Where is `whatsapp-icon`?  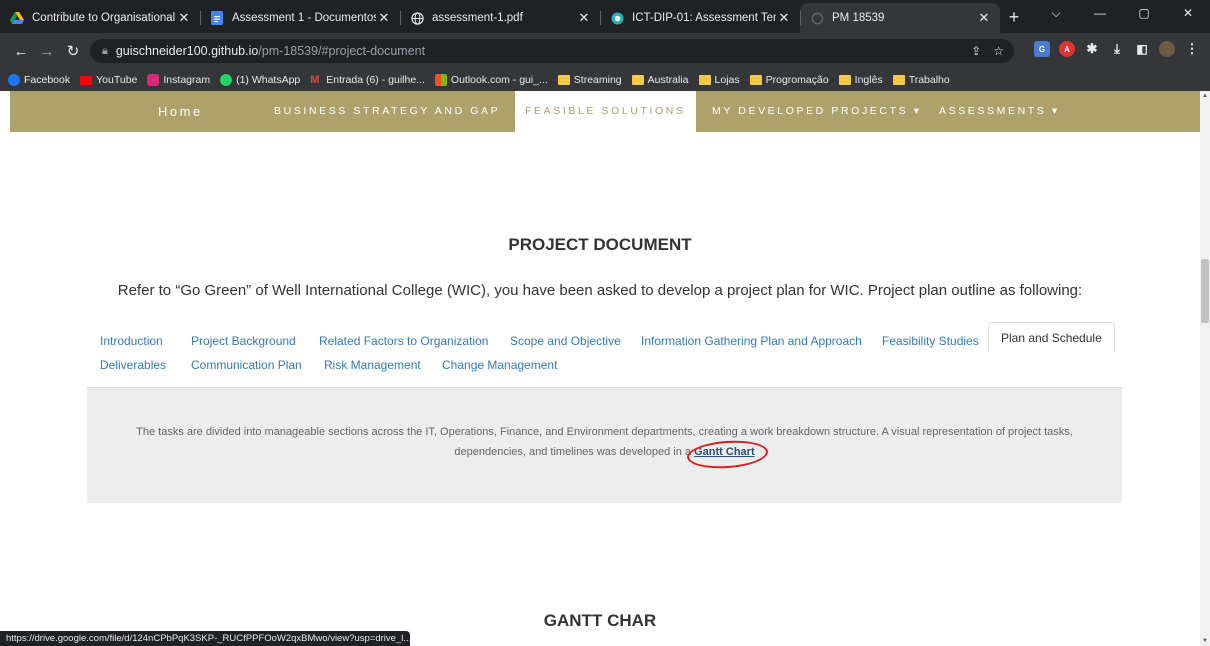
whatsapp-icon is located at coordinates (226, 80).